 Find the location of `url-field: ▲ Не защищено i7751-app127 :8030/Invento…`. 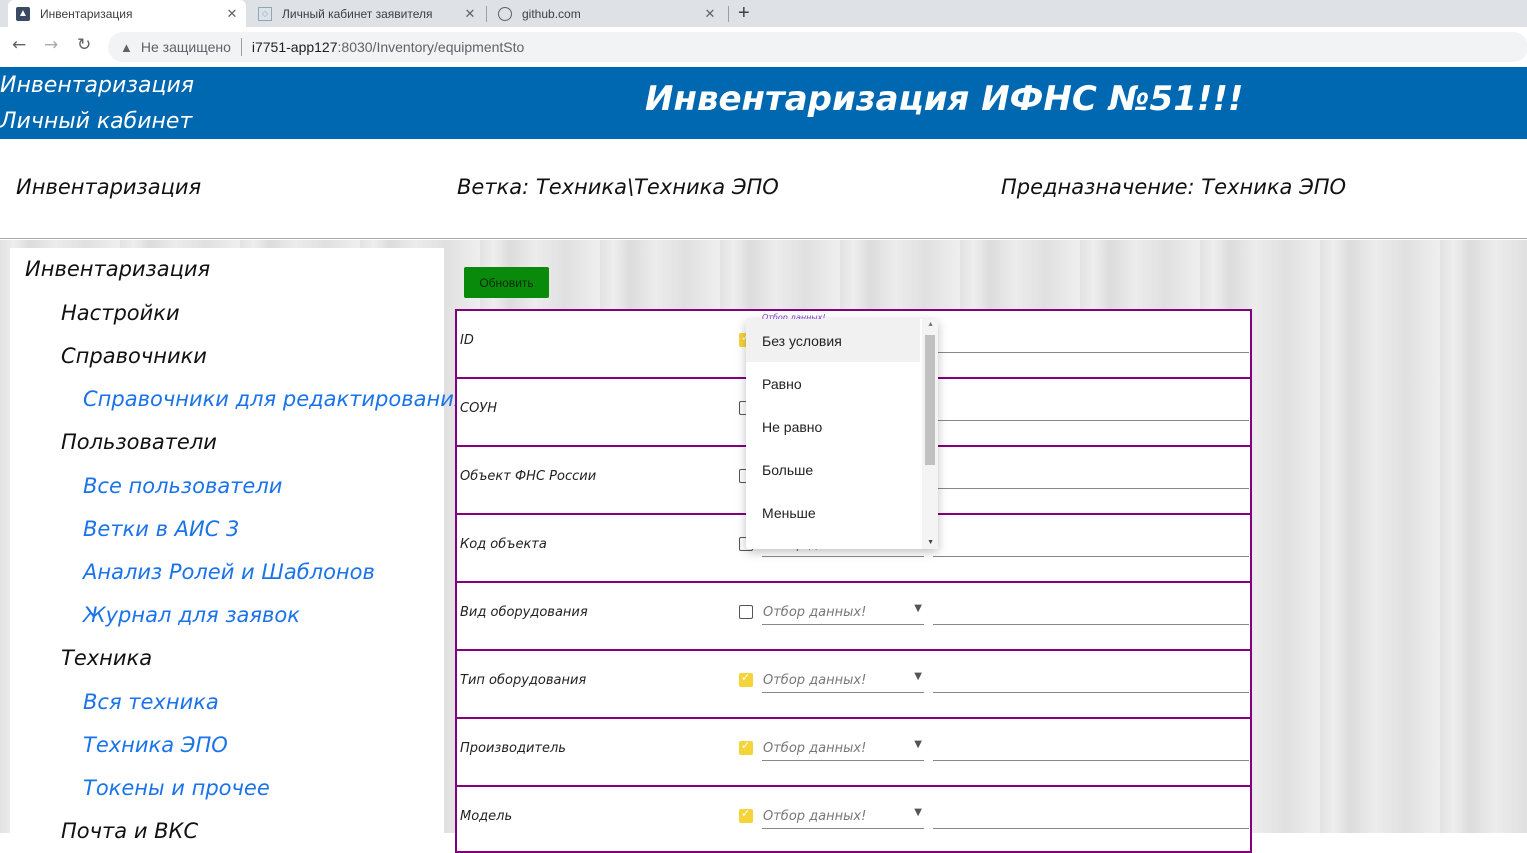

url-field: ▲ Не защищено i7751-app127 :8030/Invento… is located at coordinates (817, 47).